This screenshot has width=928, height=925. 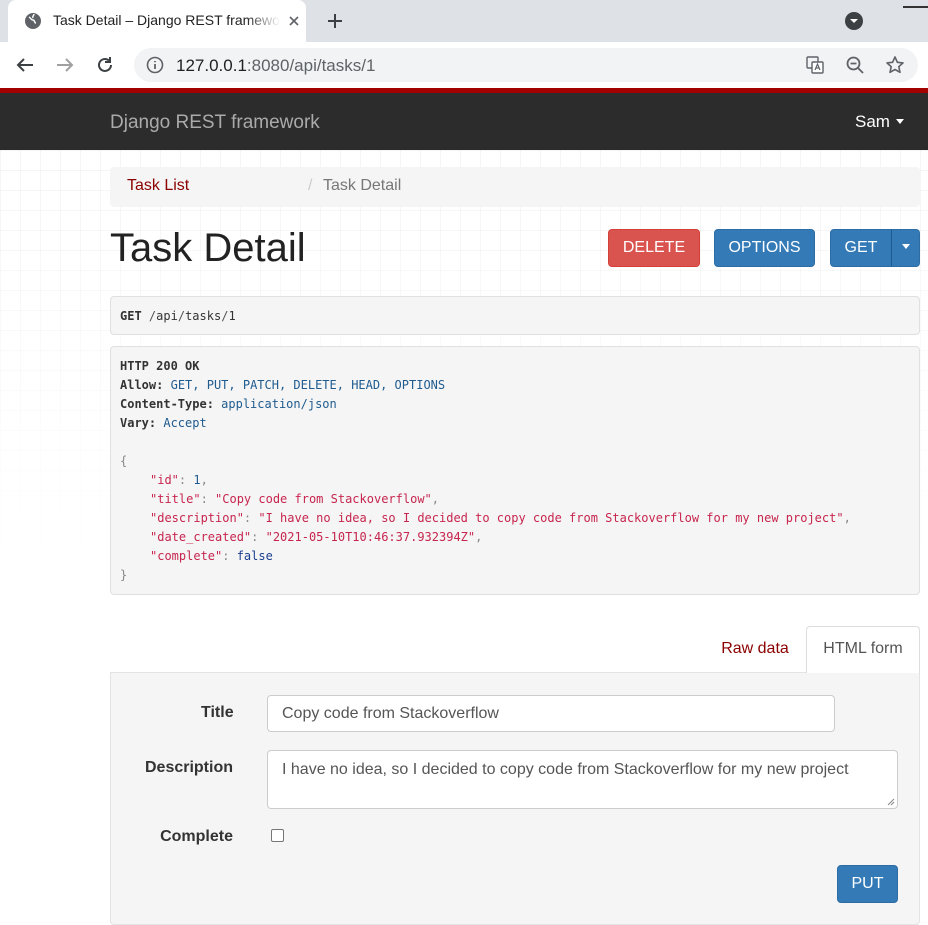 I want to click on breadcrumb: Task List / Task Detail, so click(x=515, y=187).